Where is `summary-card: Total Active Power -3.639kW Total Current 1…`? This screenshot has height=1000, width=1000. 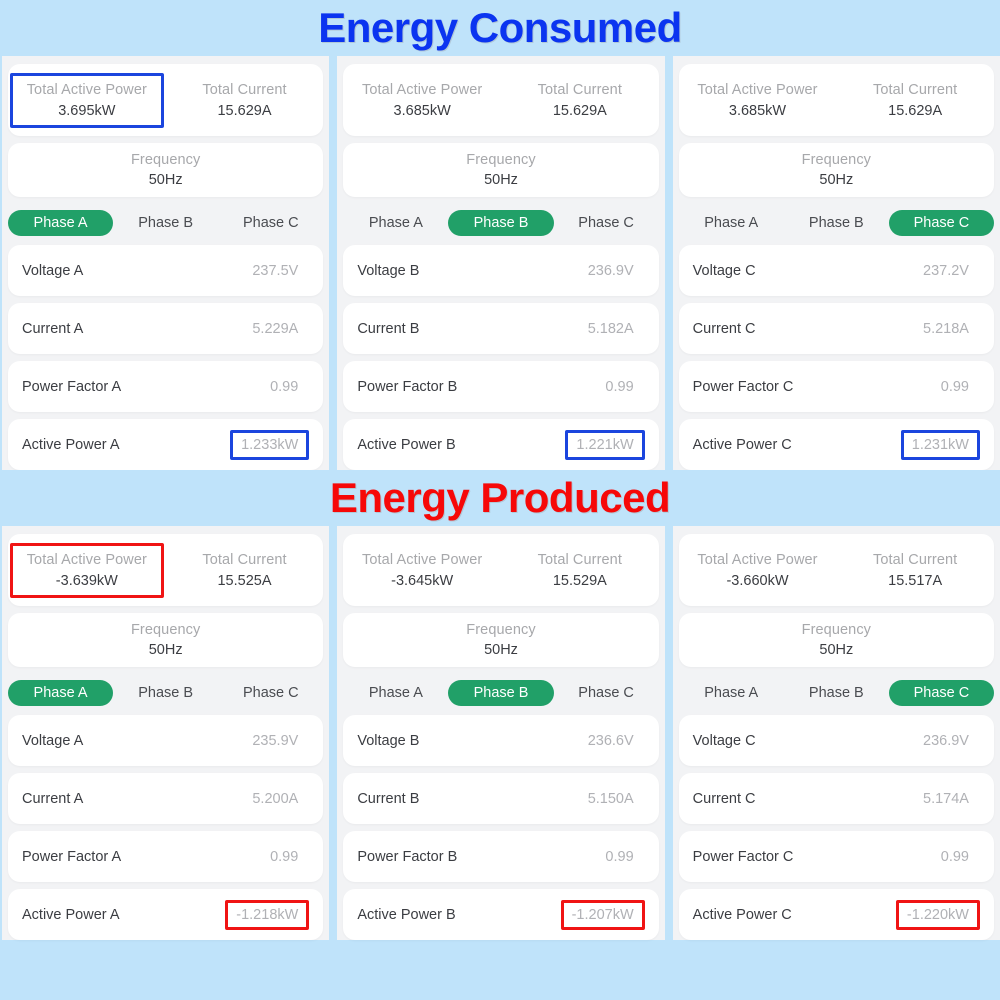 summary-card: Total Active Power -3.639kW Total Current 1… is located at coordinates (166, 570).